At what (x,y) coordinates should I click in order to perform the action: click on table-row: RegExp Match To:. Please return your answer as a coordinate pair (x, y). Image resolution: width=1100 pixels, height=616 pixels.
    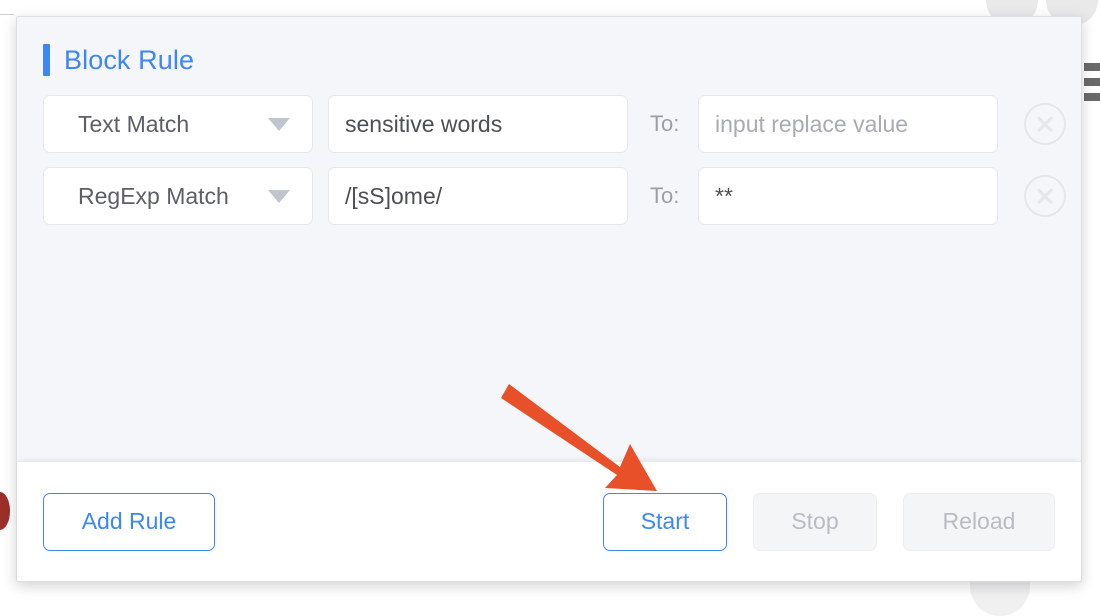
    Looking at the image, I should click on (549, 196).